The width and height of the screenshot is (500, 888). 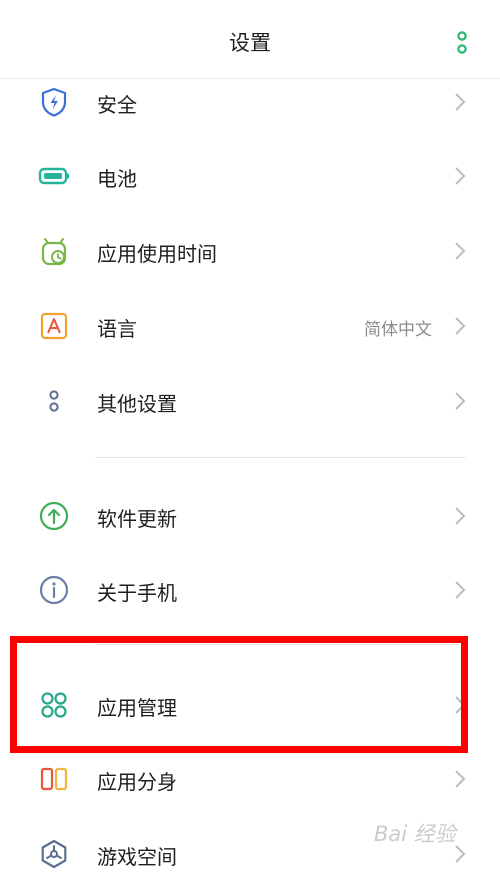 I want to click on info-icon, so click(x=54, y=590).